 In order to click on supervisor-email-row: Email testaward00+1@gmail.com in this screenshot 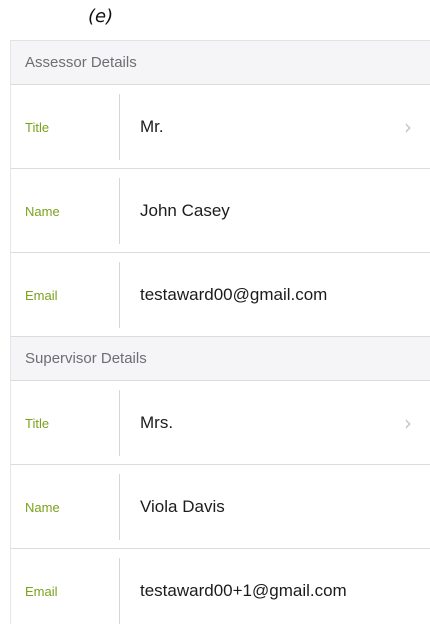, I will do `click(220, 586)`.